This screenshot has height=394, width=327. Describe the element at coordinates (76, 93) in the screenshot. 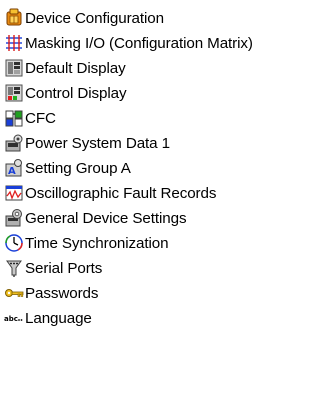

I see `tree-item-label: Control Display` at that location.